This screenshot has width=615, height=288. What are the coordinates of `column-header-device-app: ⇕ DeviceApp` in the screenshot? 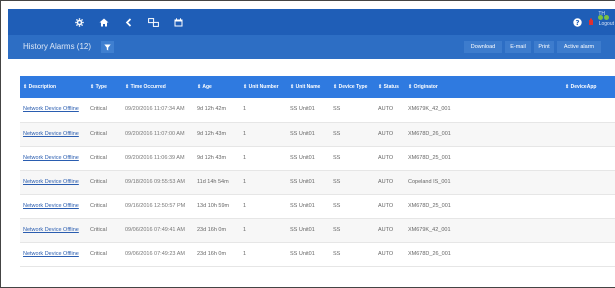 It's located at (588, 87).